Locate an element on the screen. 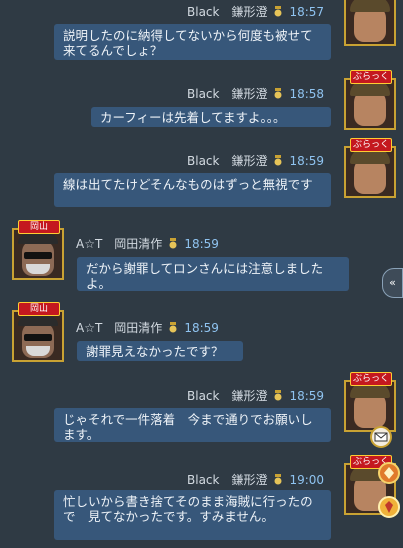 The height and width of the screenshot is (548, 403). mail-button is located at coordinates (381, 437).